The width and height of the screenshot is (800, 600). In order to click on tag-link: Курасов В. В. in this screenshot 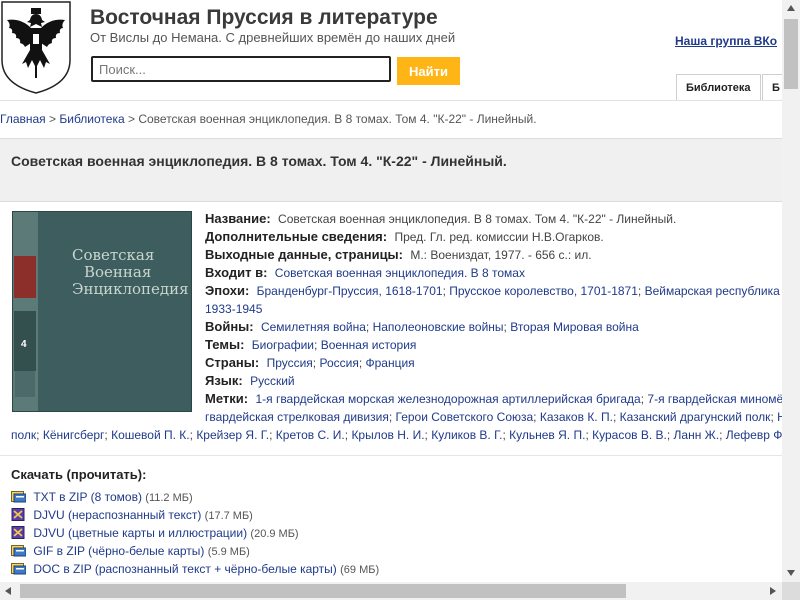, I will do `click(629, 435)`.